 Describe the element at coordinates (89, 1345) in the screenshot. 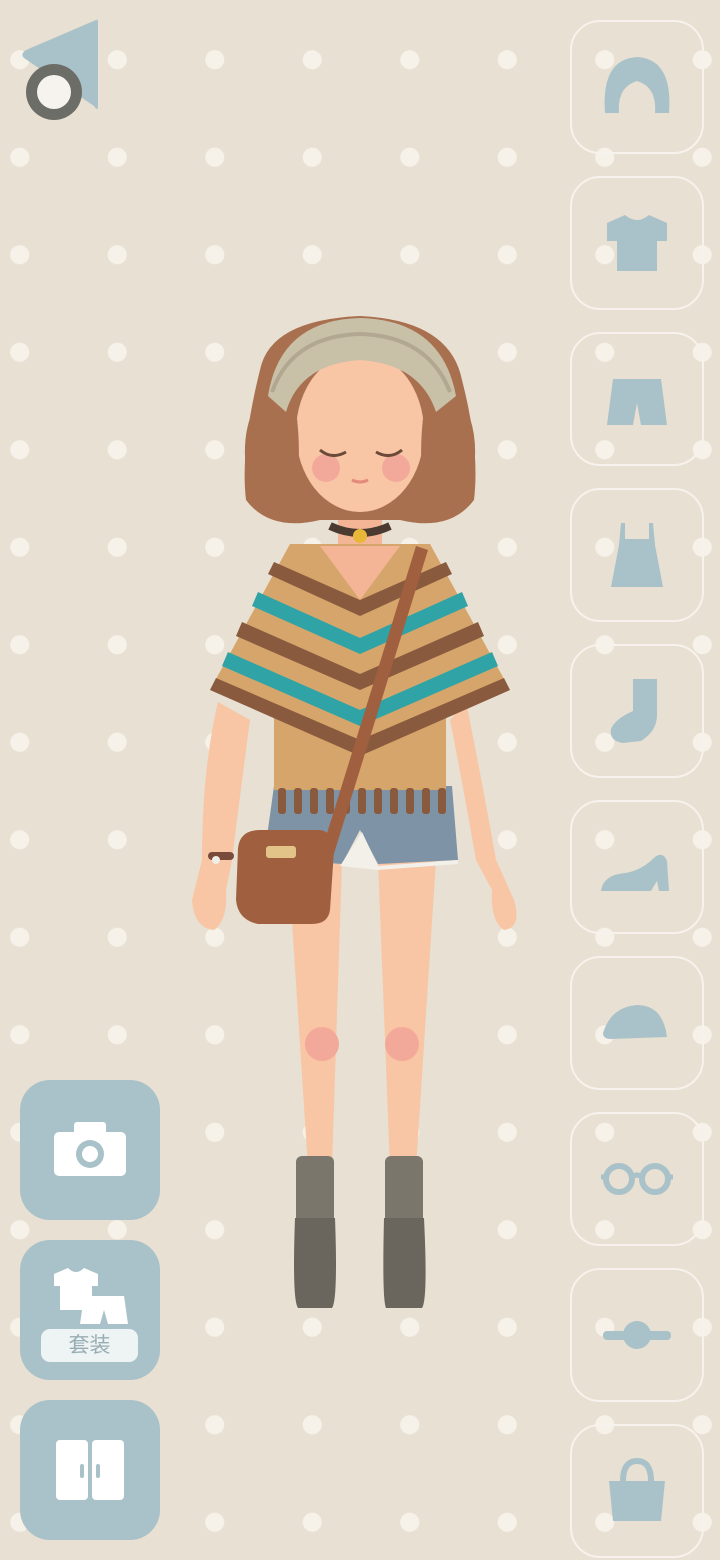

I see `outfit-label: 套装` at that location.